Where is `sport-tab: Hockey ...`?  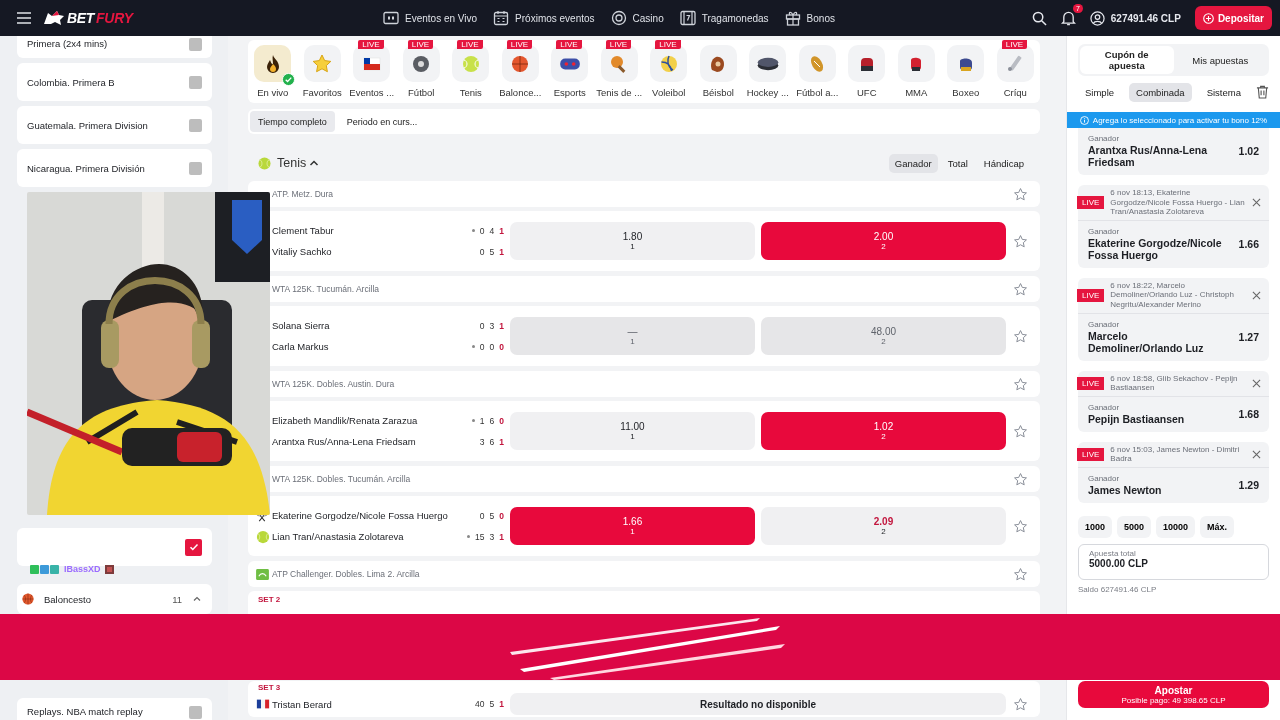 sport-tab: Hockey ... is located at coordinates (768, 69).